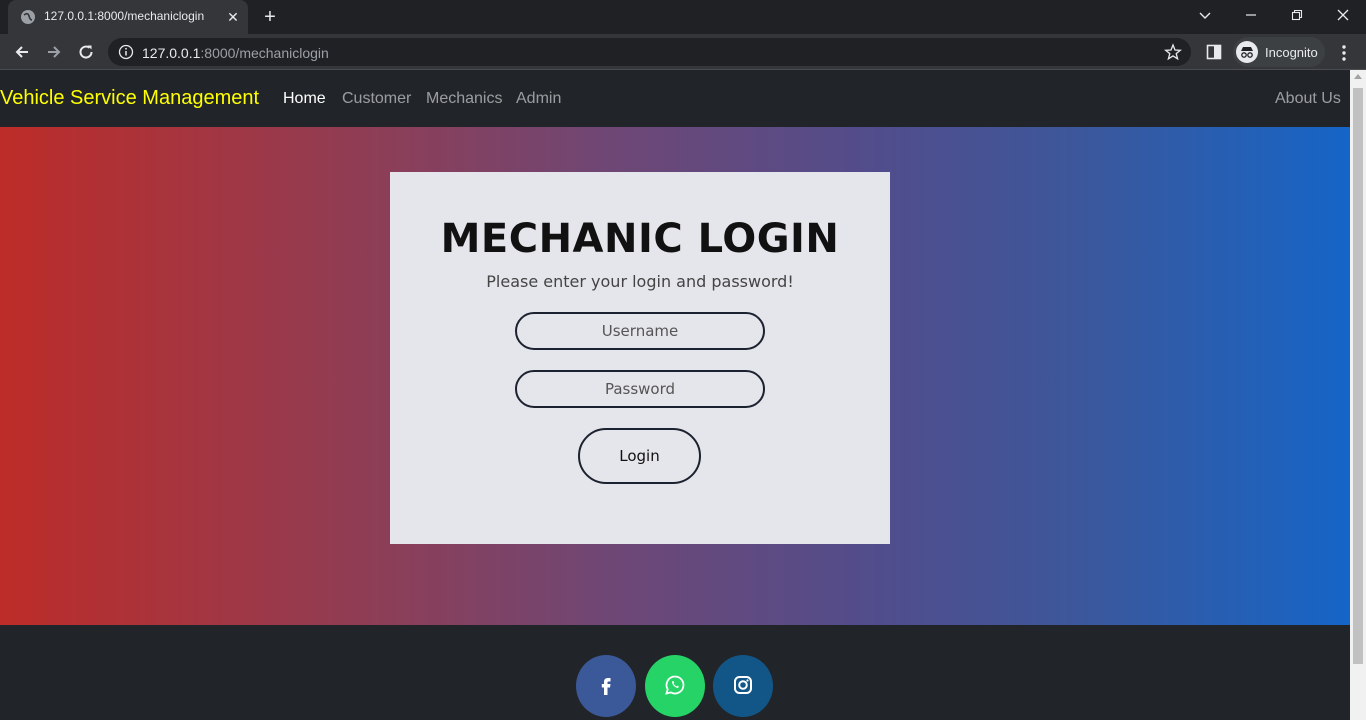 This screenshot has width=1366, height=720. I want to click on close-window-button, so click(1343, 16).